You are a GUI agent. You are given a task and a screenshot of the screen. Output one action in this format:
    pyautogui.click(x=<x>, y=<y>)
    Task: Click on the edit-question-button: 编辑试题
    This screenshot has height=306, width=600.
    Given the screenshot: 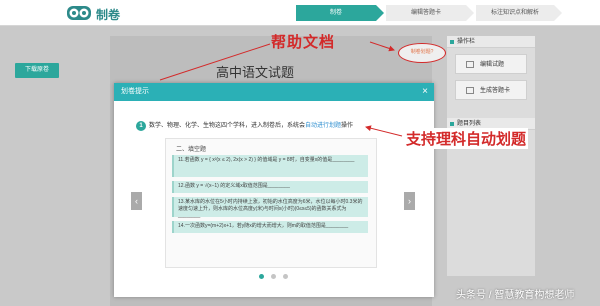 What is the action you would take?
    pyautogui.click(x=491, y=64)
    